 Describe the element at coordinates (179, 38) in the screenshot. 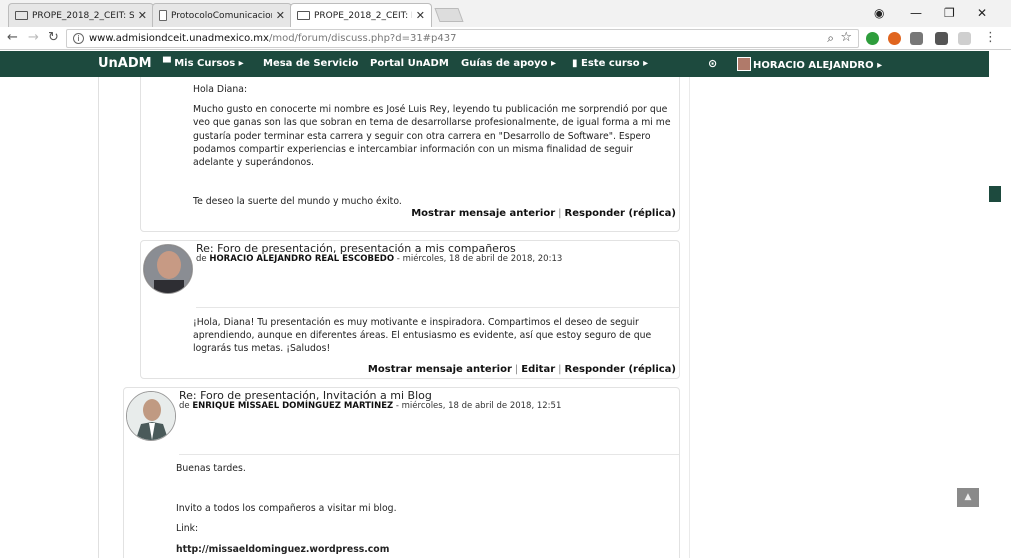

I see `url-host: www.admisiondceit.unadmexico.mx` at that location.